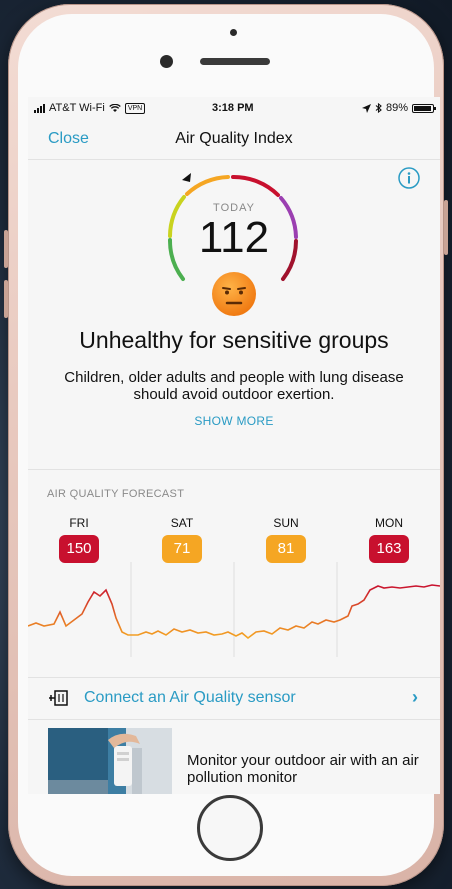 The width and height of the screenshot is (452, 889). I want to click on navigation-bar: Close Air Quality Index, so click(234, 140).